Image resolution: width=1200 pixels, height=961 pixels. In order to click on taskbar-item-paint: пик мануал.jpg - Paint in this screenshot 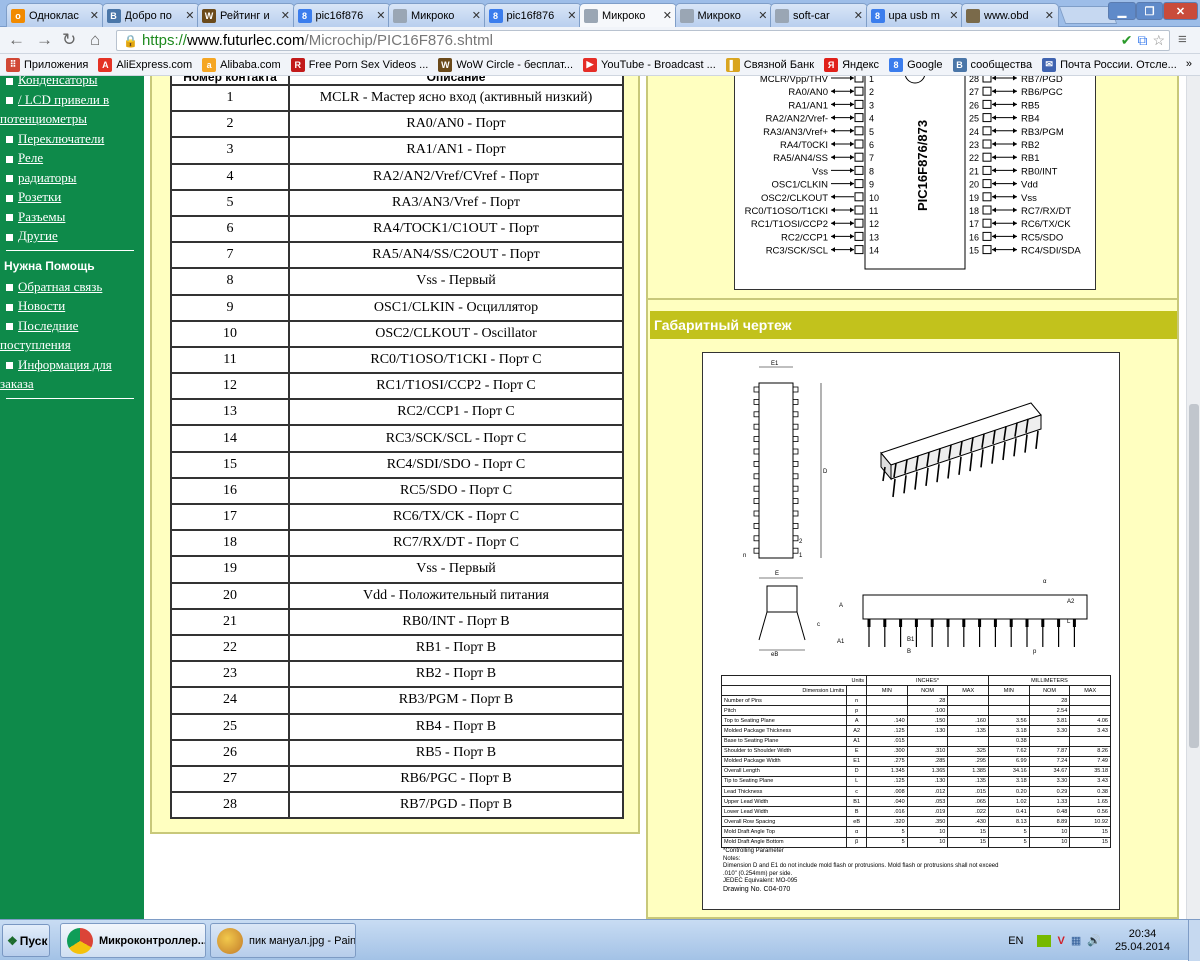, I will do `click(283, 940)`.